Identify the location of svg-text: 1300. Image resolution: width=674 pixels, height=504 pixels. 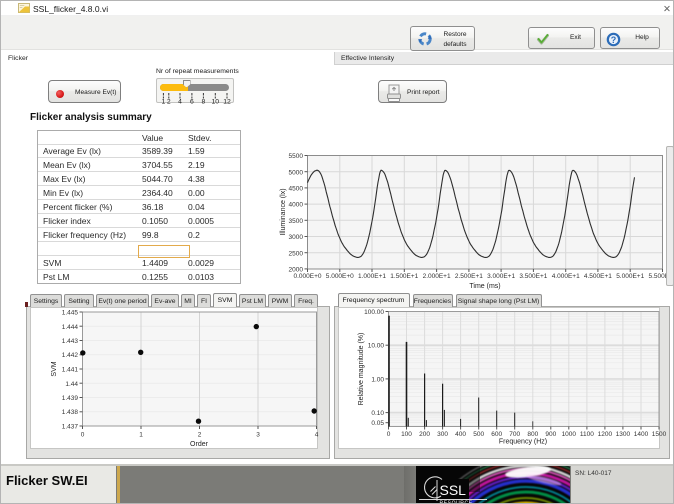
(623, 434).